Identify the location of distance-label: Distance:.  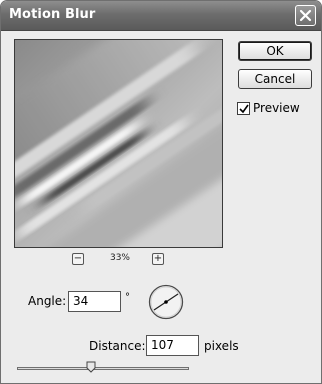
(117, 346).